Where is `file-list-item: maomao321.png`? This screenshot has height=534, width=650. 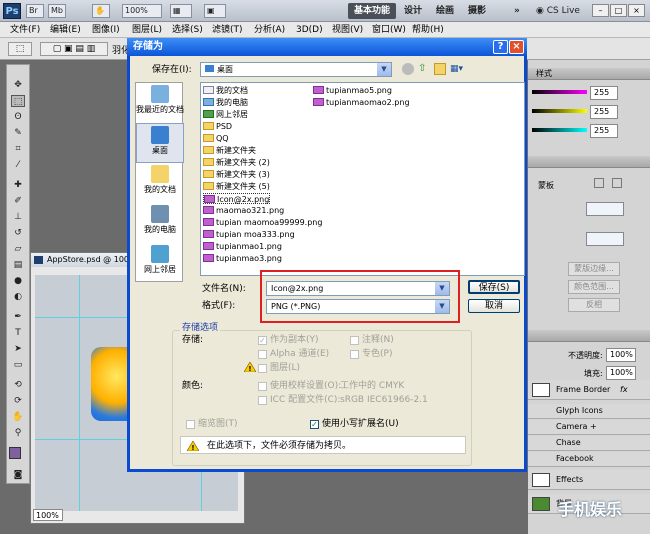
file-list-item: maomao321.png is located at coordinates (243, 210).